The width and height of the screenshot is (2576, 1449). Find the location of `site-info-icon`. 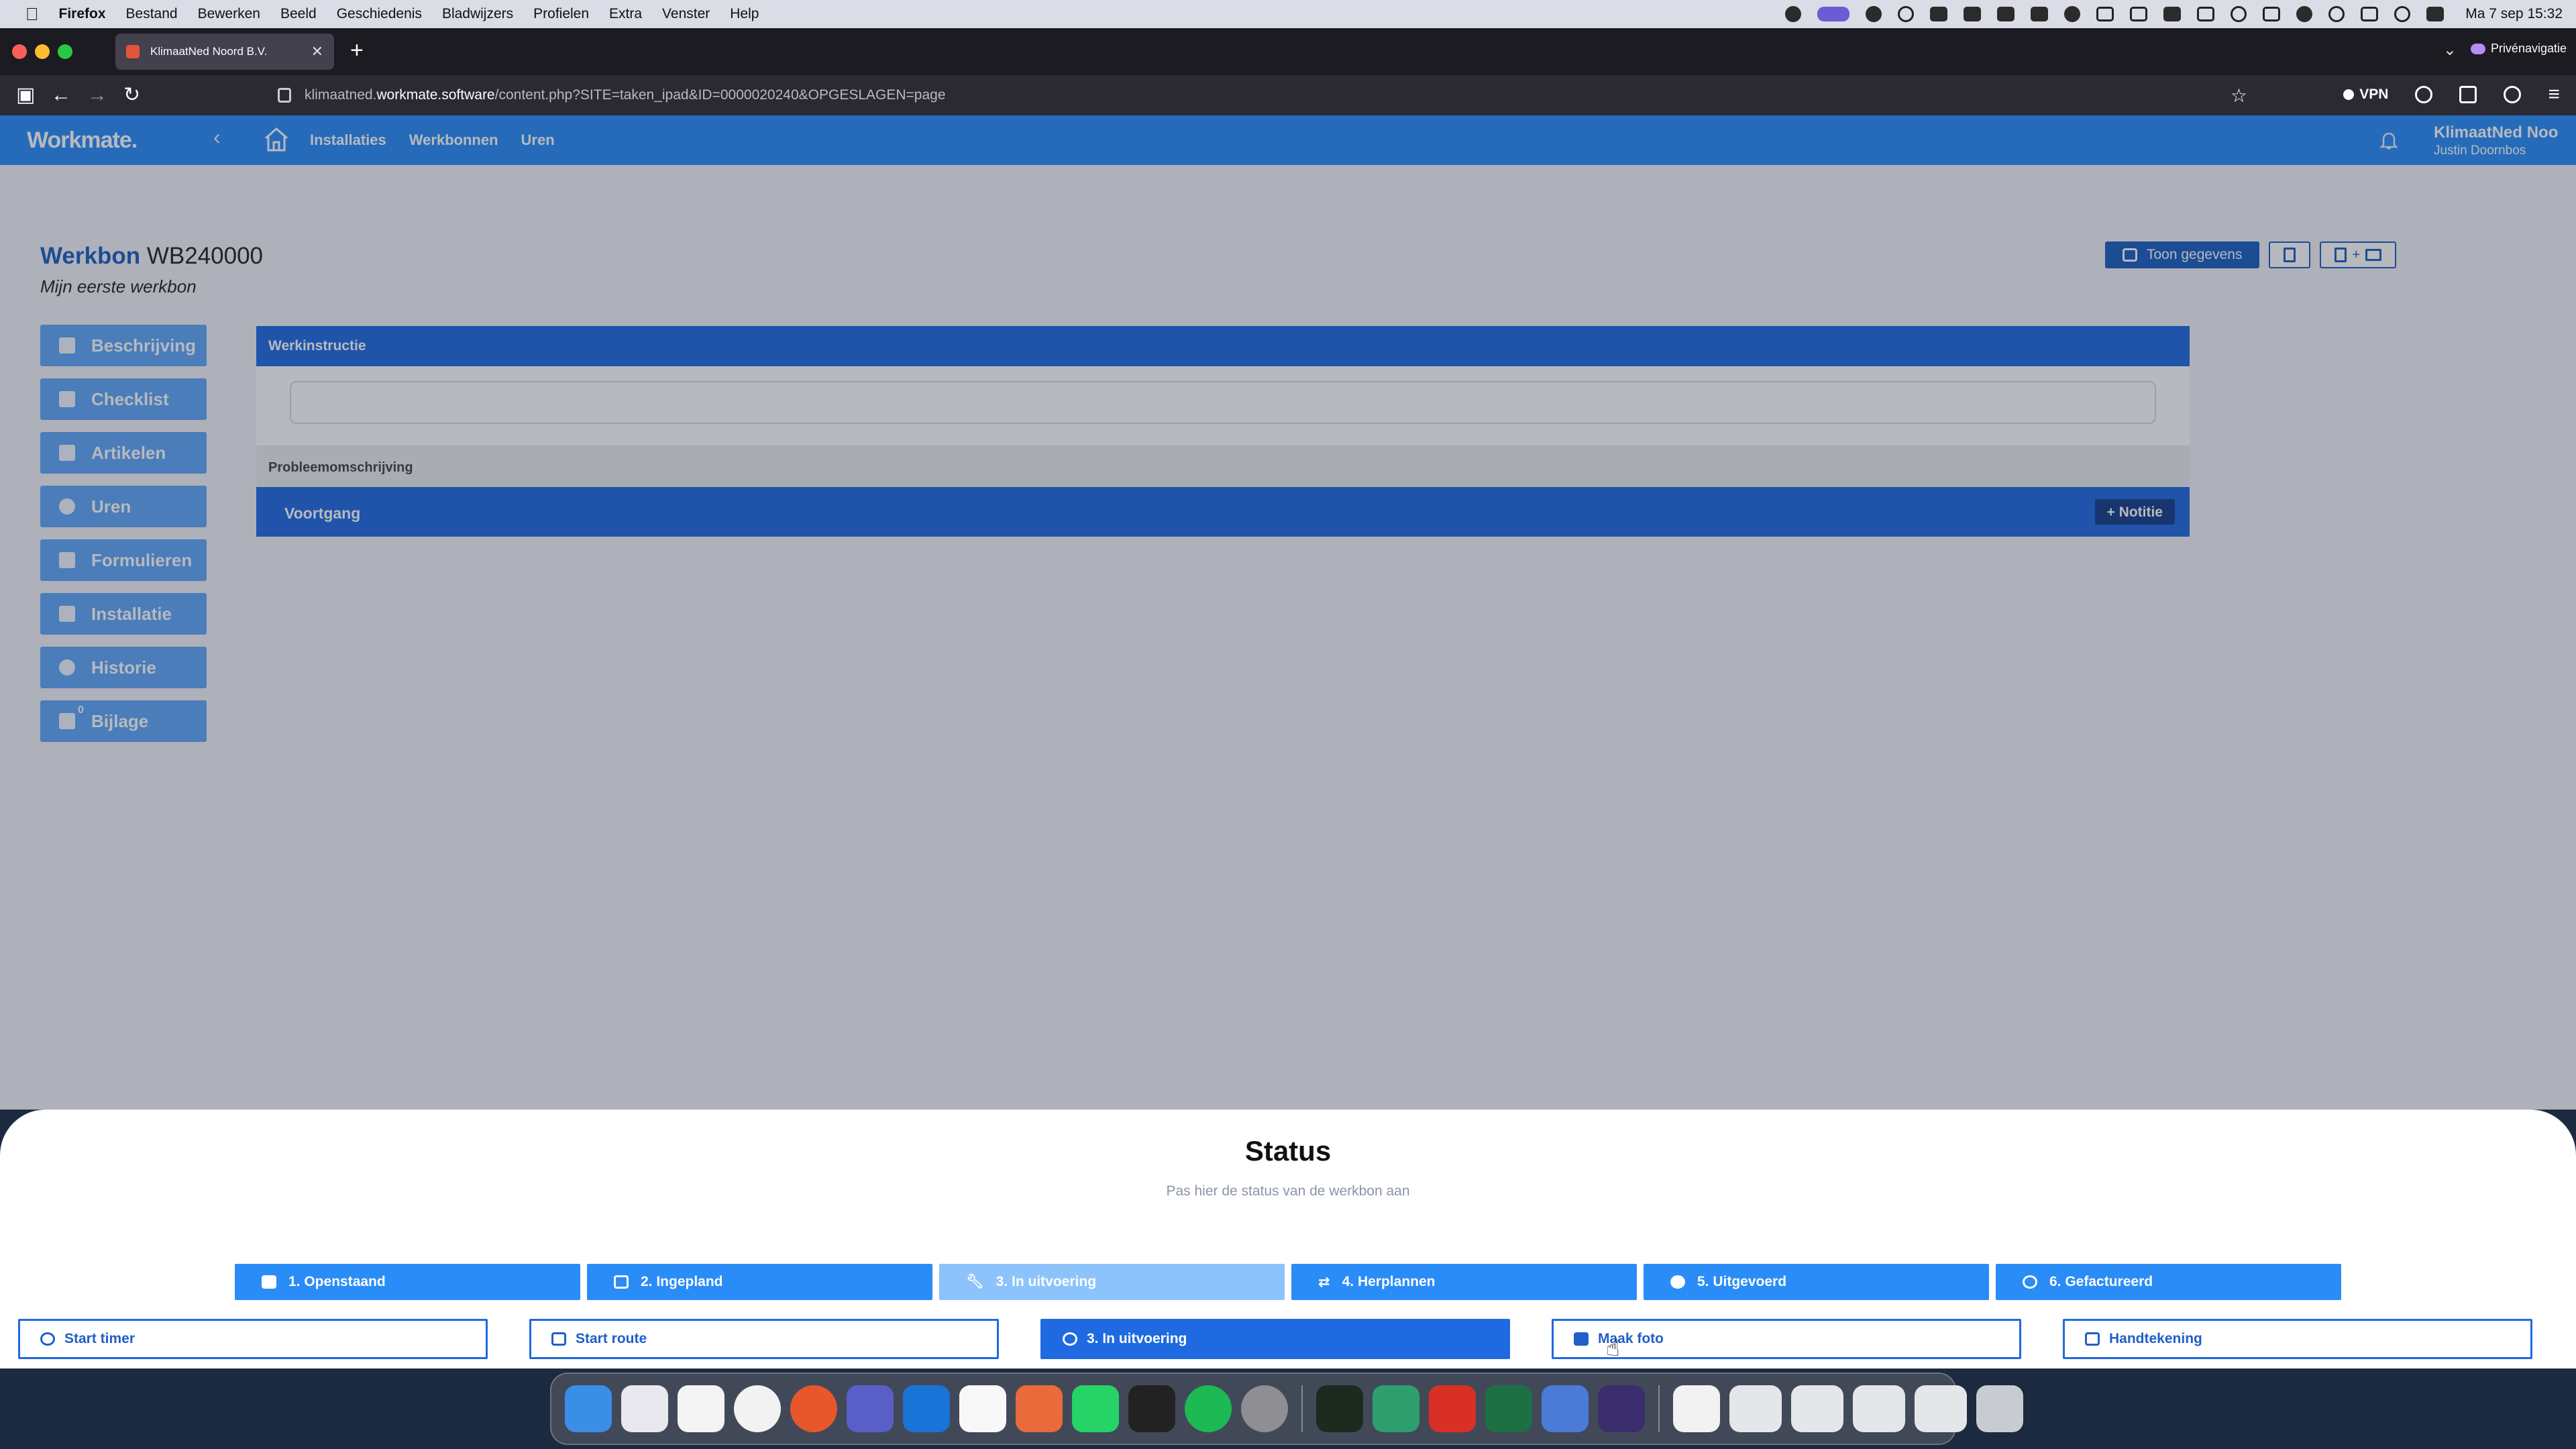

site-info-icon is located at coordinates (284, 95).